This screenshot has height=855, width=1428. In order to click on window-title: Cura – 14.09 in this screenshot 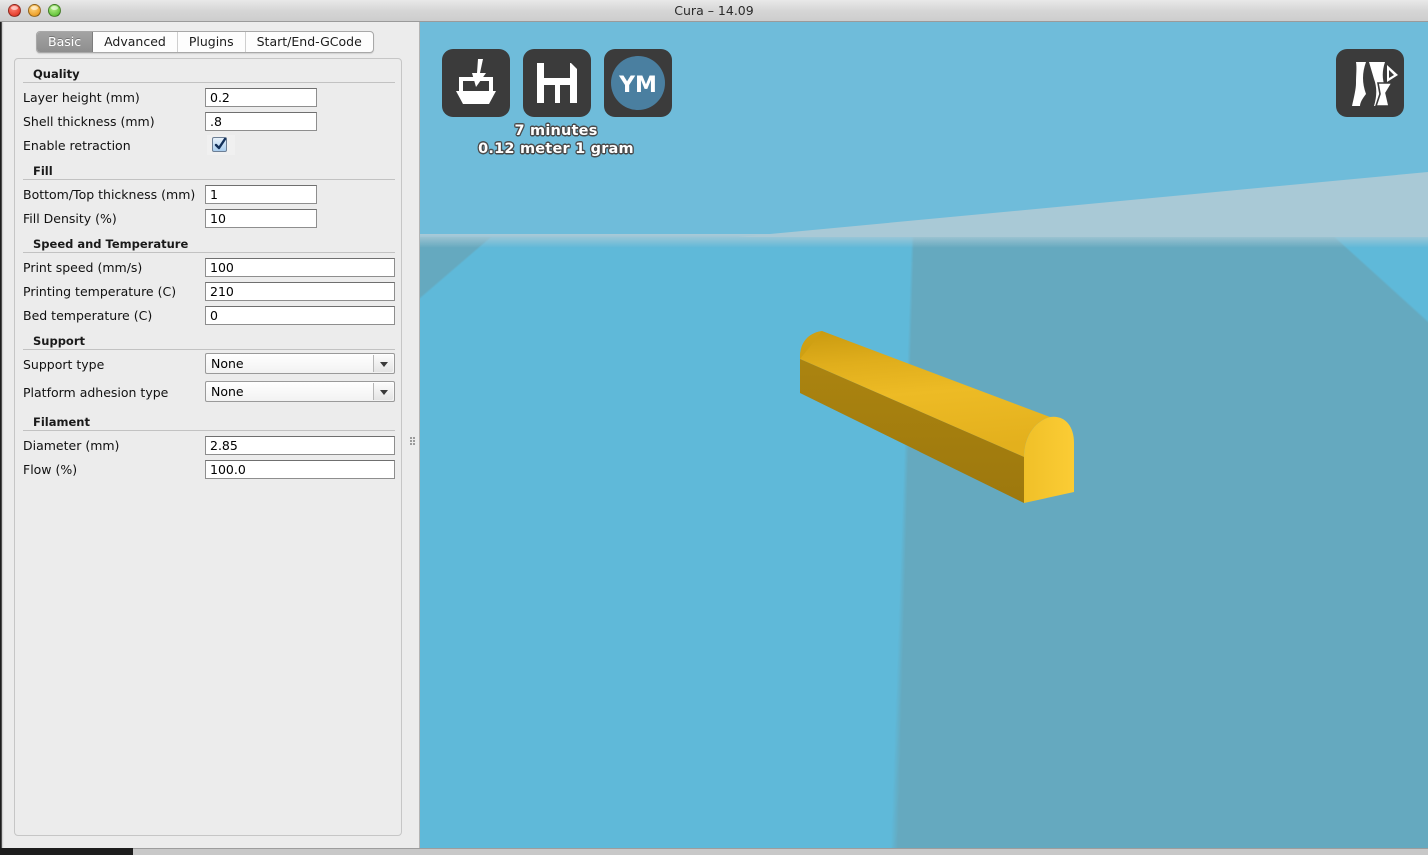, I will do `click(714, 10)`.